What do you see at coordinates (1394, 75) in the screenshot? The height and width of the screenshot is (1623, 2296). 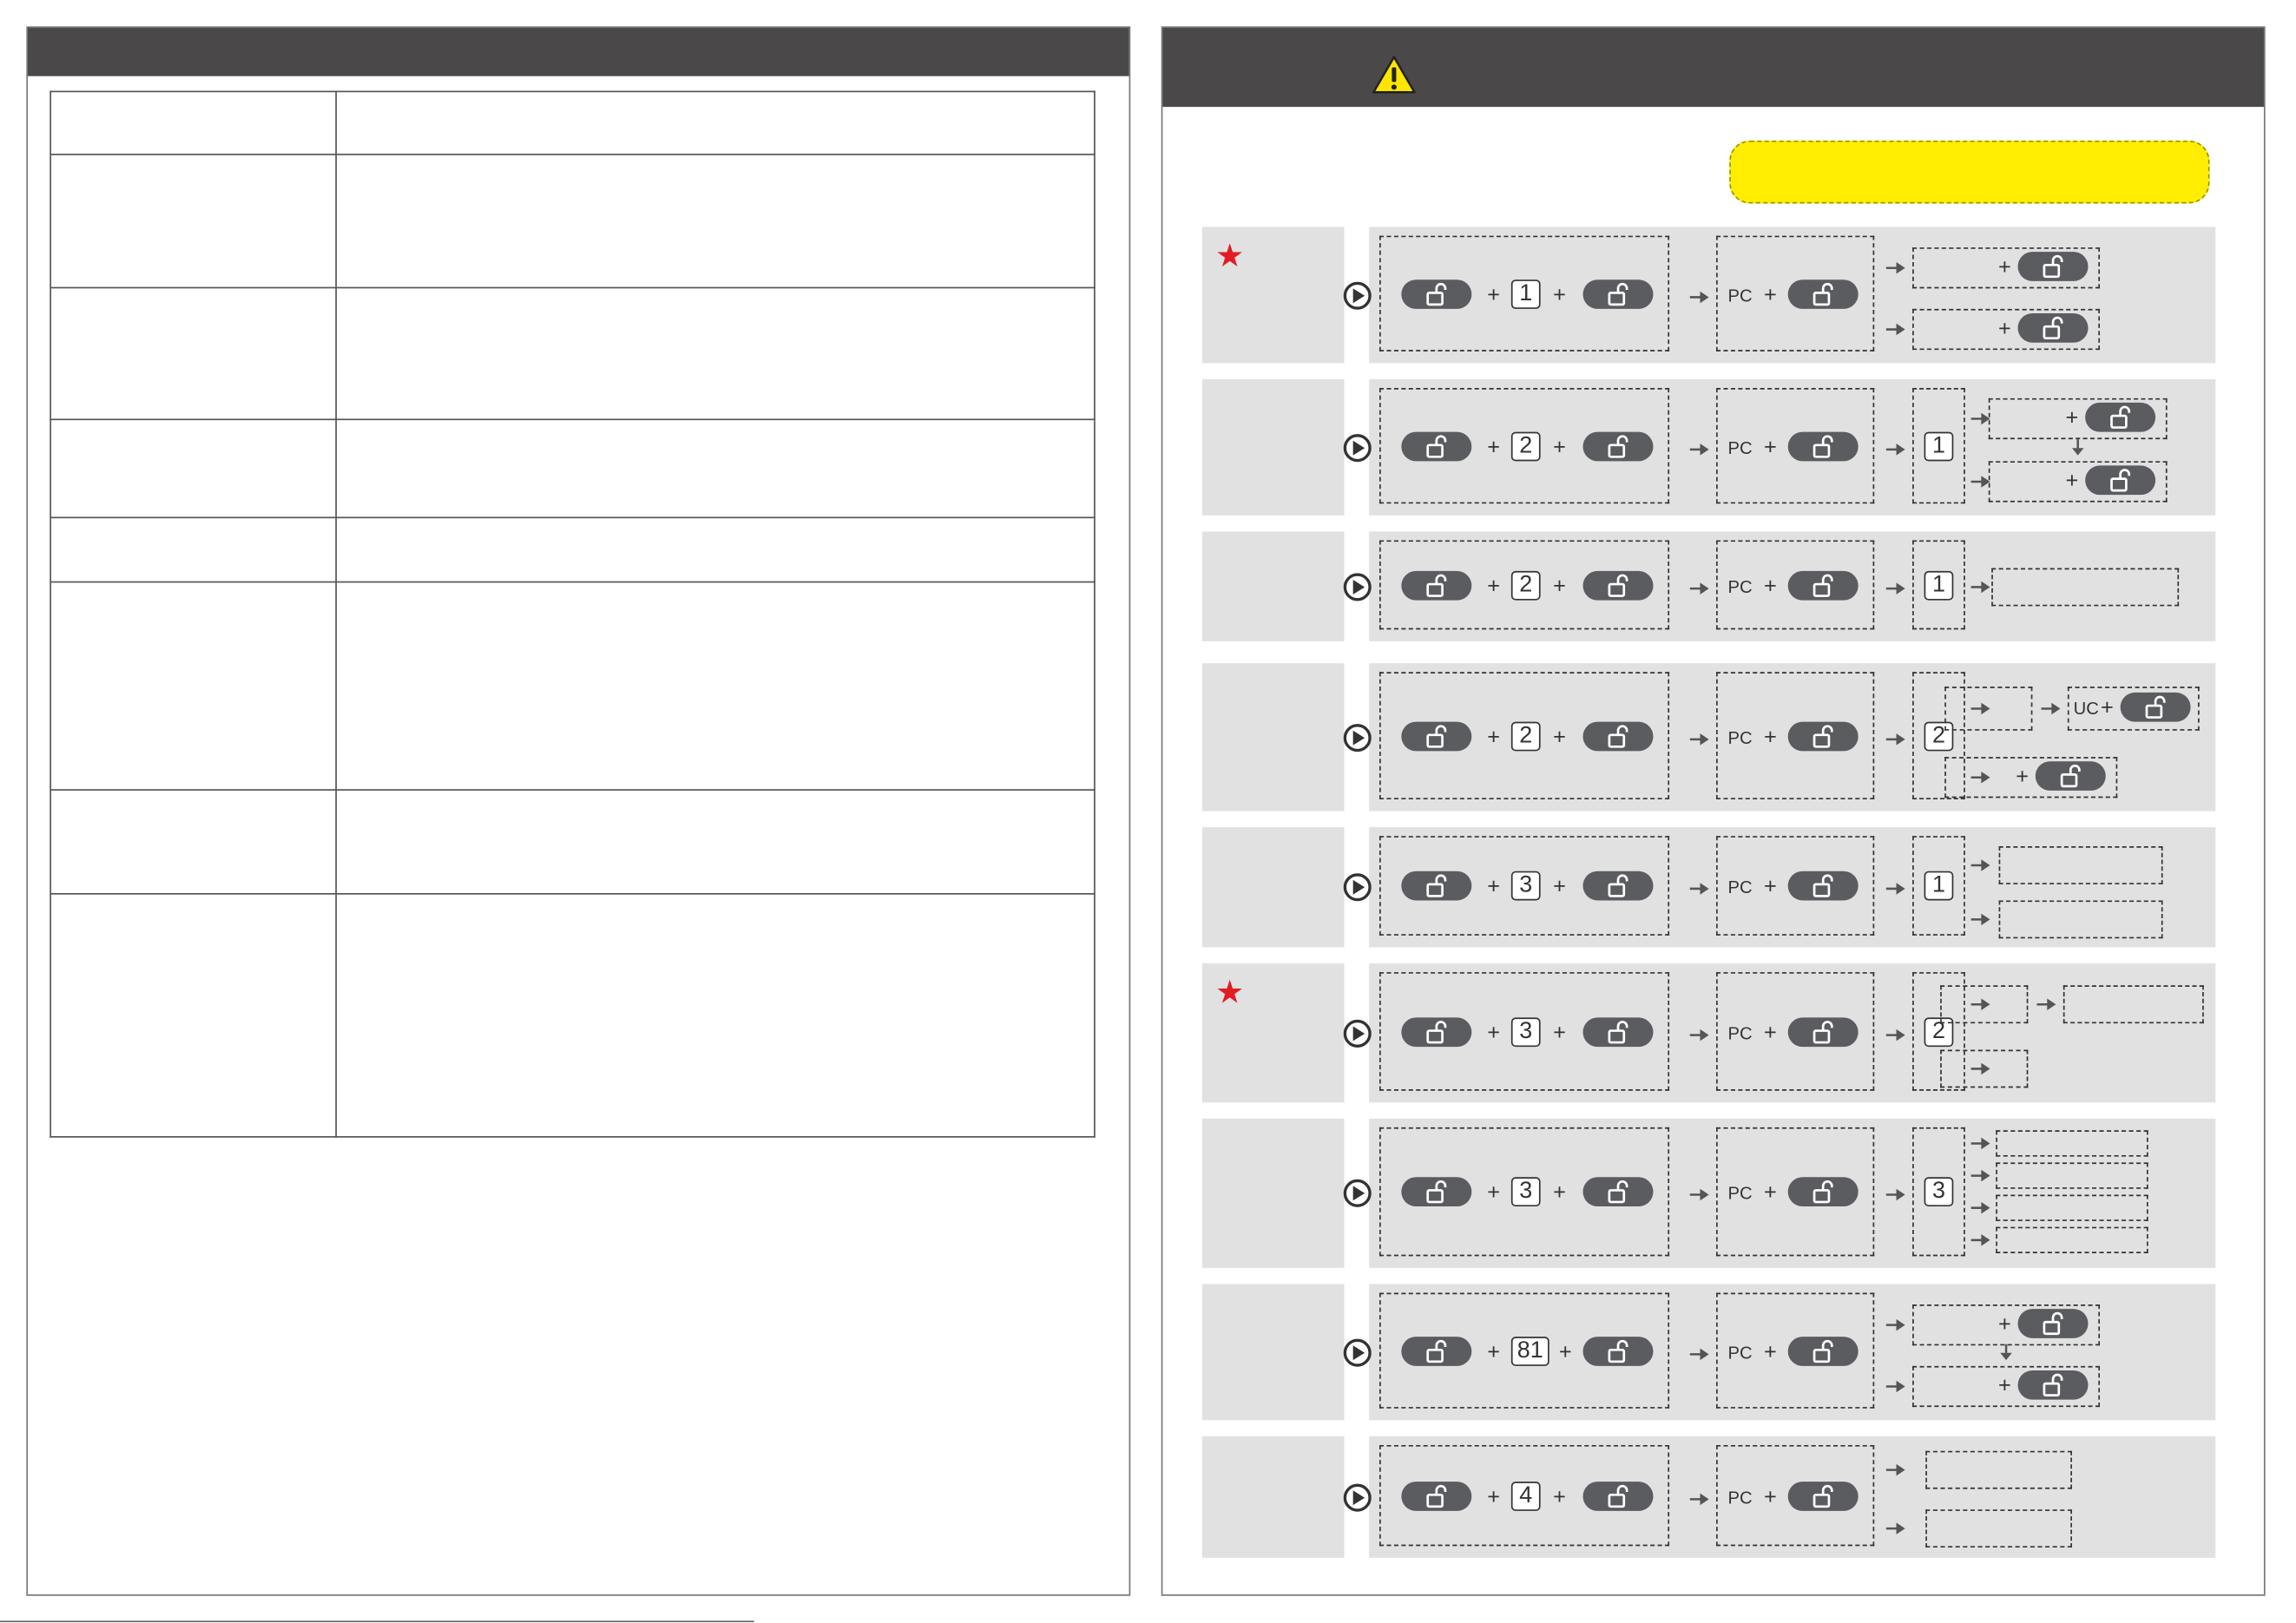 I see `warning-triangle-icon` at bounding box center [1394, 75].